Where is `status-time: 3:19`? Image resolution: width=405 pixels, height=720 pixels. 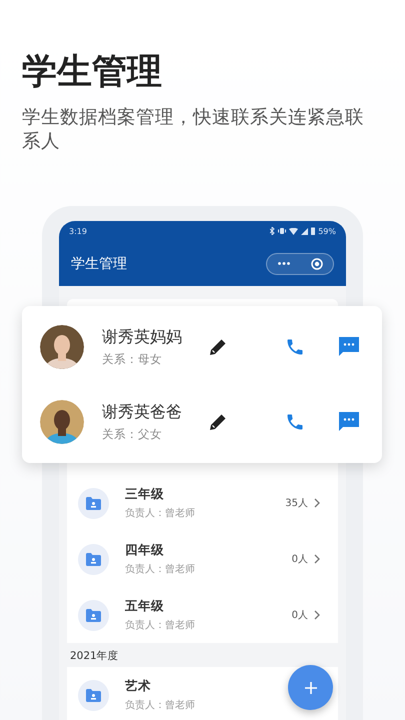 status-time: 3:19 is located at coordinates (78, 231).